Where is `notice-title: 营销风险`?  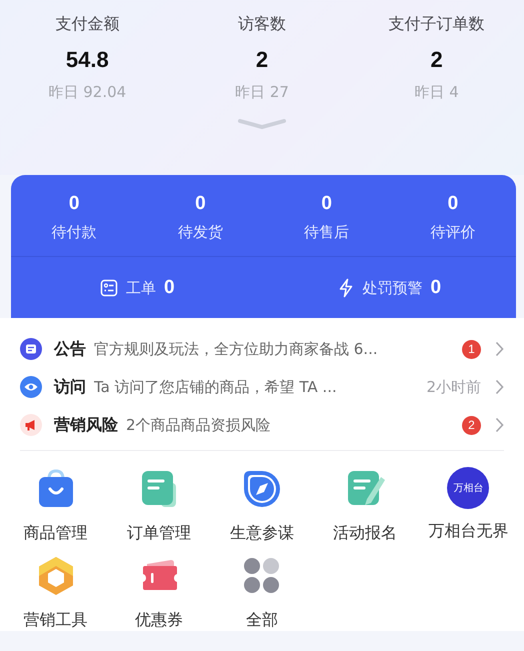 notice-title: 营销风险 is located at coordinates (86, 425).